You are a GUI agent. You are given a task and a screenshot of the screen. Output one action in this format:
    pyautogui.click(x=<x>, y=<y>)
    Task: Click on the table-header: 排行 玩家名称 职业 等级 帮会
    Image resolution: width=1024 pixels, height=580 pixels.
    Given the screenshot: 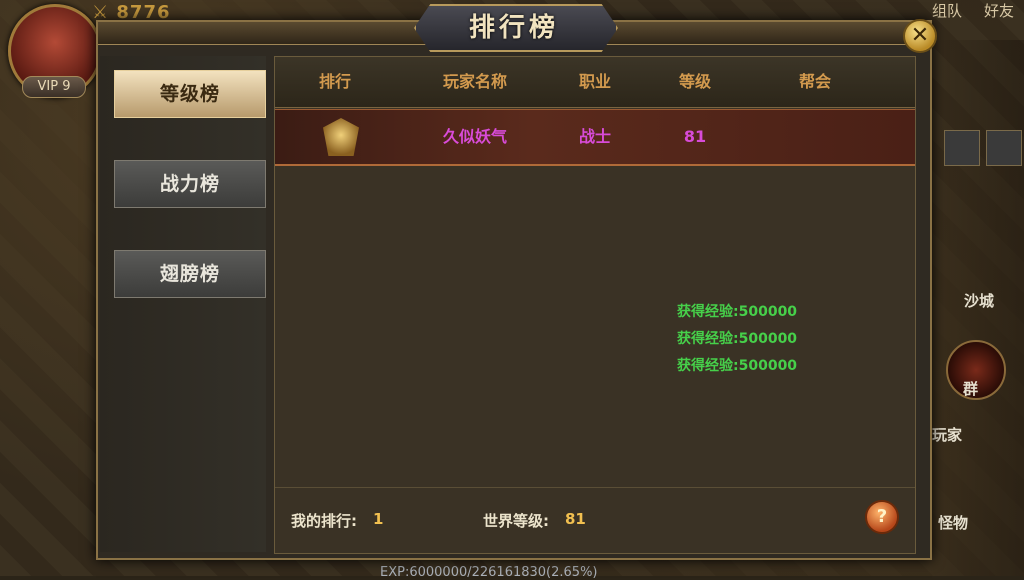 What is the action you would take?
    pyautogui.click(x=595, y=82)
    